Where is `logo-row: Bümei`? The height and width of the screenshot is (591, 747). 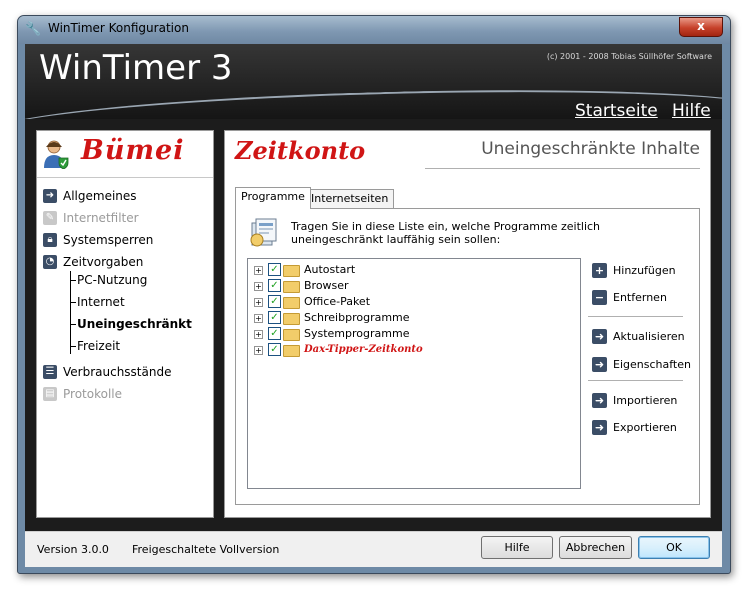 logo-row: Bümei is located at coordinates (125, 154).